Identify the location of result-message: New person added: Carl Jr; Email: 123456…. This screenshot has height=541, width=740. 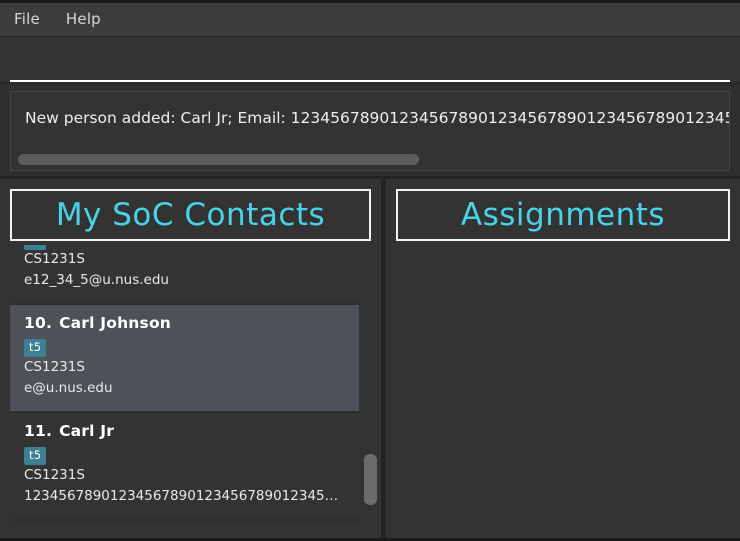
(377, 118).